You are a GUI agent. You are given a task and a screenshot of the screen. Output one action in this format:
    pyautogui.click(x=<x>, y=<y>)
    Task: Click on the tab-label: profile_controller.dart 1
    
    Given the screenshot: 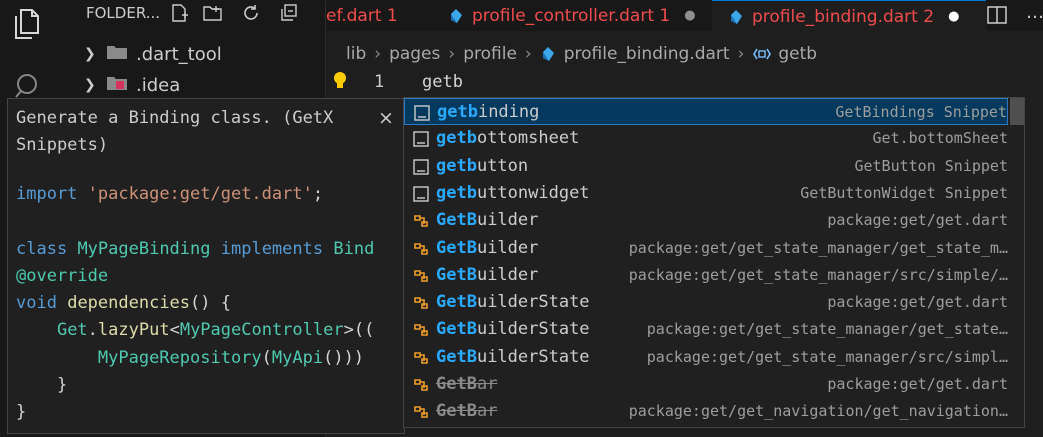 What is the action you would take?
    pyautogui.click(x=571, y=15)
    